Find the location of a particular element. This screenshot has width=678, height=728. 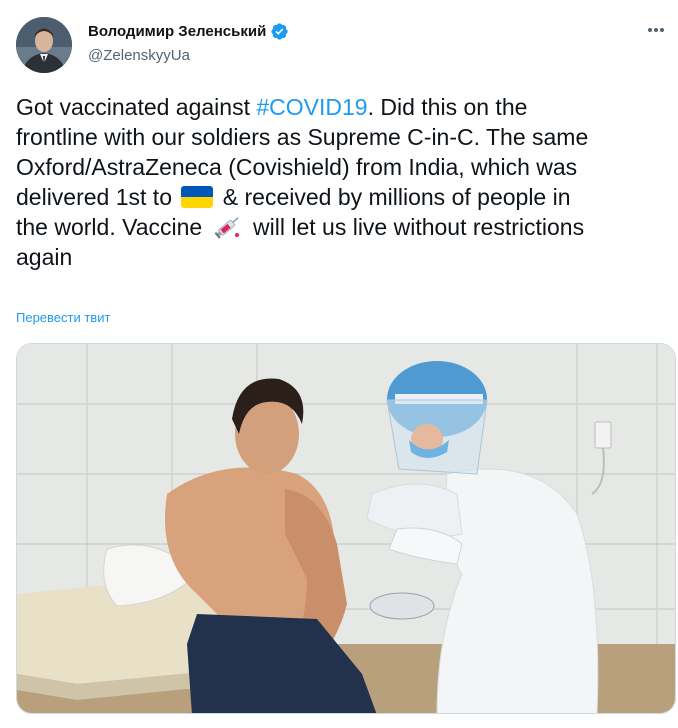

ukraine-flag-emoji is located at coordinates (197, 197).